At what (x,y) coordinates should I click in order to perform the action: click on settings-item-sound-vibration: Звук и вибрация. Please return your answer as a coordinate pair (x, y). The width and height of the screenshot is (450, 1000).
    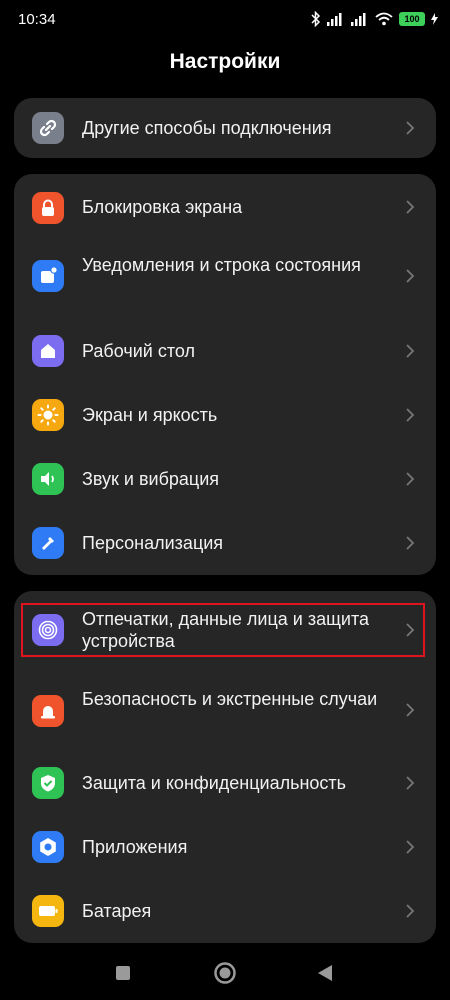
    Looking at the image, I should click on (225, 479).